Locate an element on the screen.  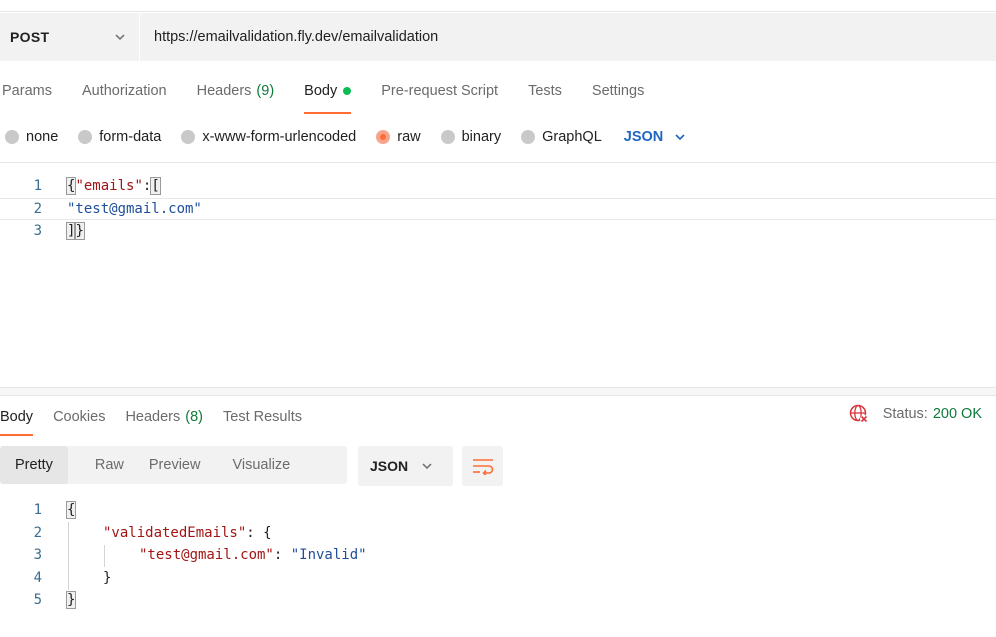
code-line: 2 "test@gmail.com" is located at coordinates (498, 208).